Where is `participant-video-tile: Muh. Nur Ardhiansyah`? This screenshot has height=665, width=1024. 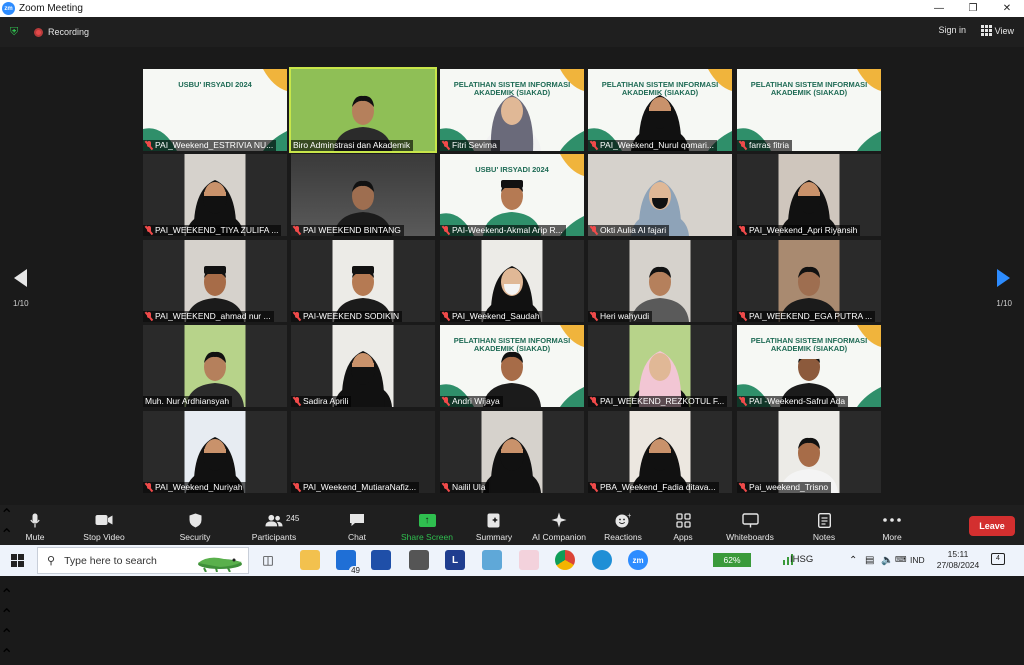
participant-video-tile: Muh. Nur Ardhiansyah is located at coordinates (215, 366).